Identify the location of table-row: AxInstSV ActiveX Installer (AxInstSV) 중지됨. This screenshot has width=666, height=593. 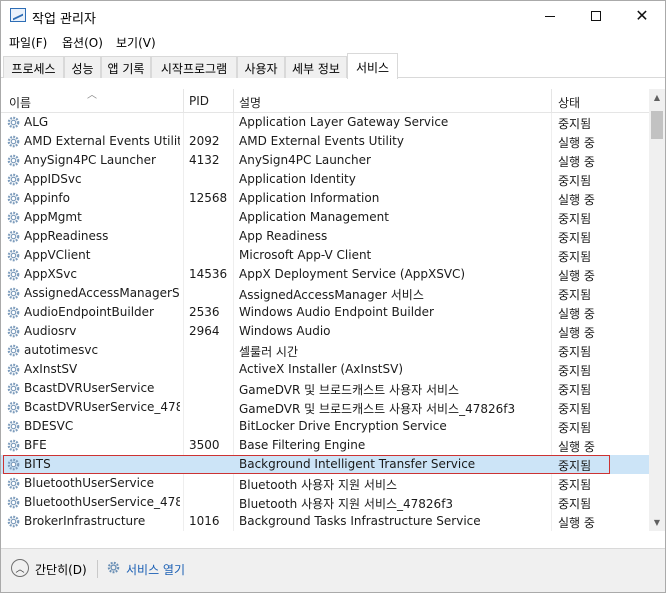
(325, 369).